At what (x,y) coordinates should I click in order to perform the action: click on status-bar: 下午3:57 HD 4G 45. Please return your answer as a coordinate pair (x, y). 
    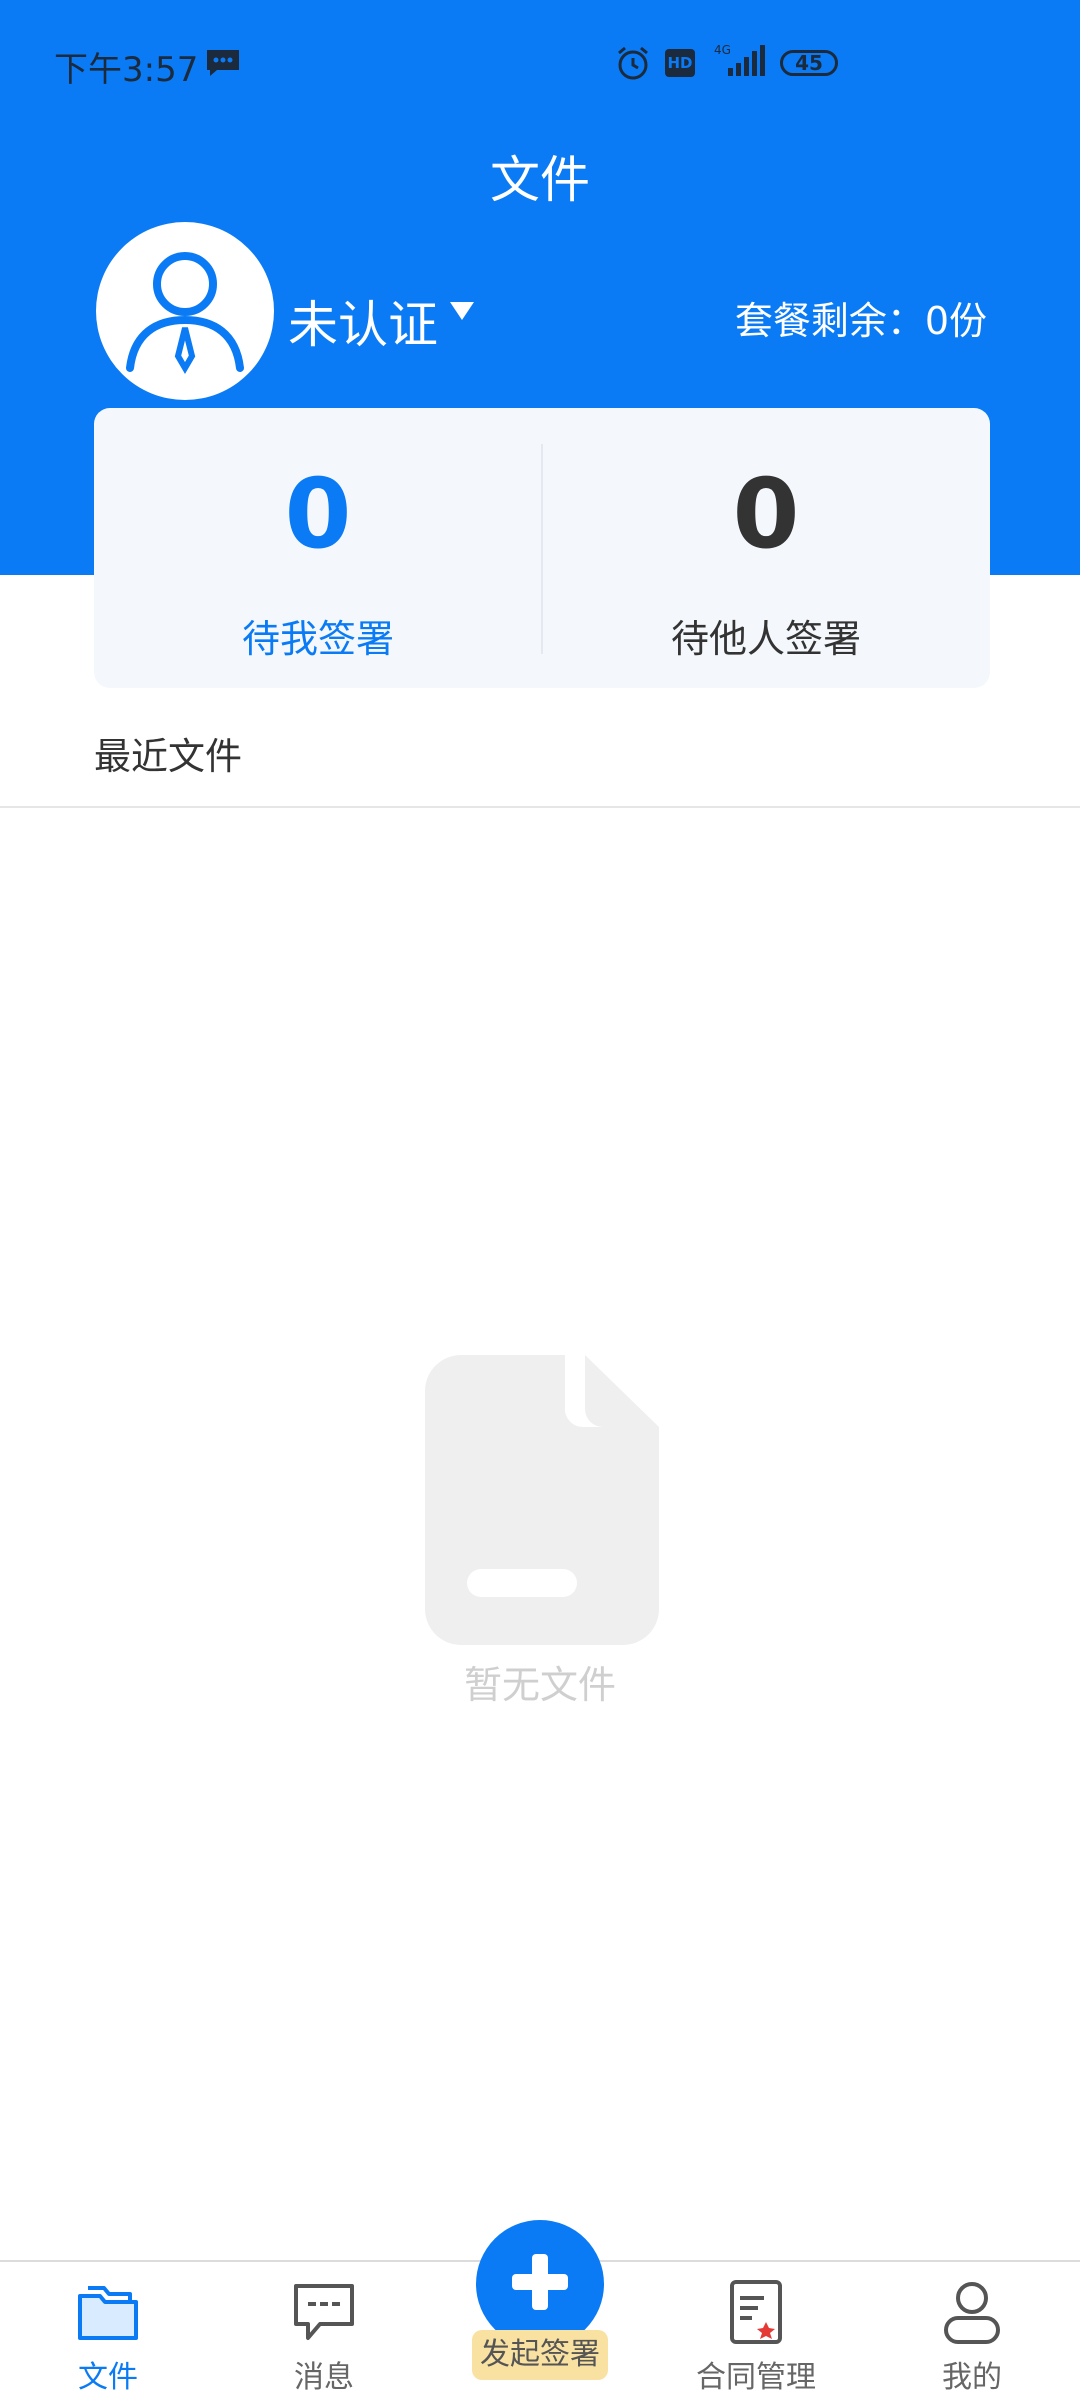
    Looking at the image, I should click on (540, 65).